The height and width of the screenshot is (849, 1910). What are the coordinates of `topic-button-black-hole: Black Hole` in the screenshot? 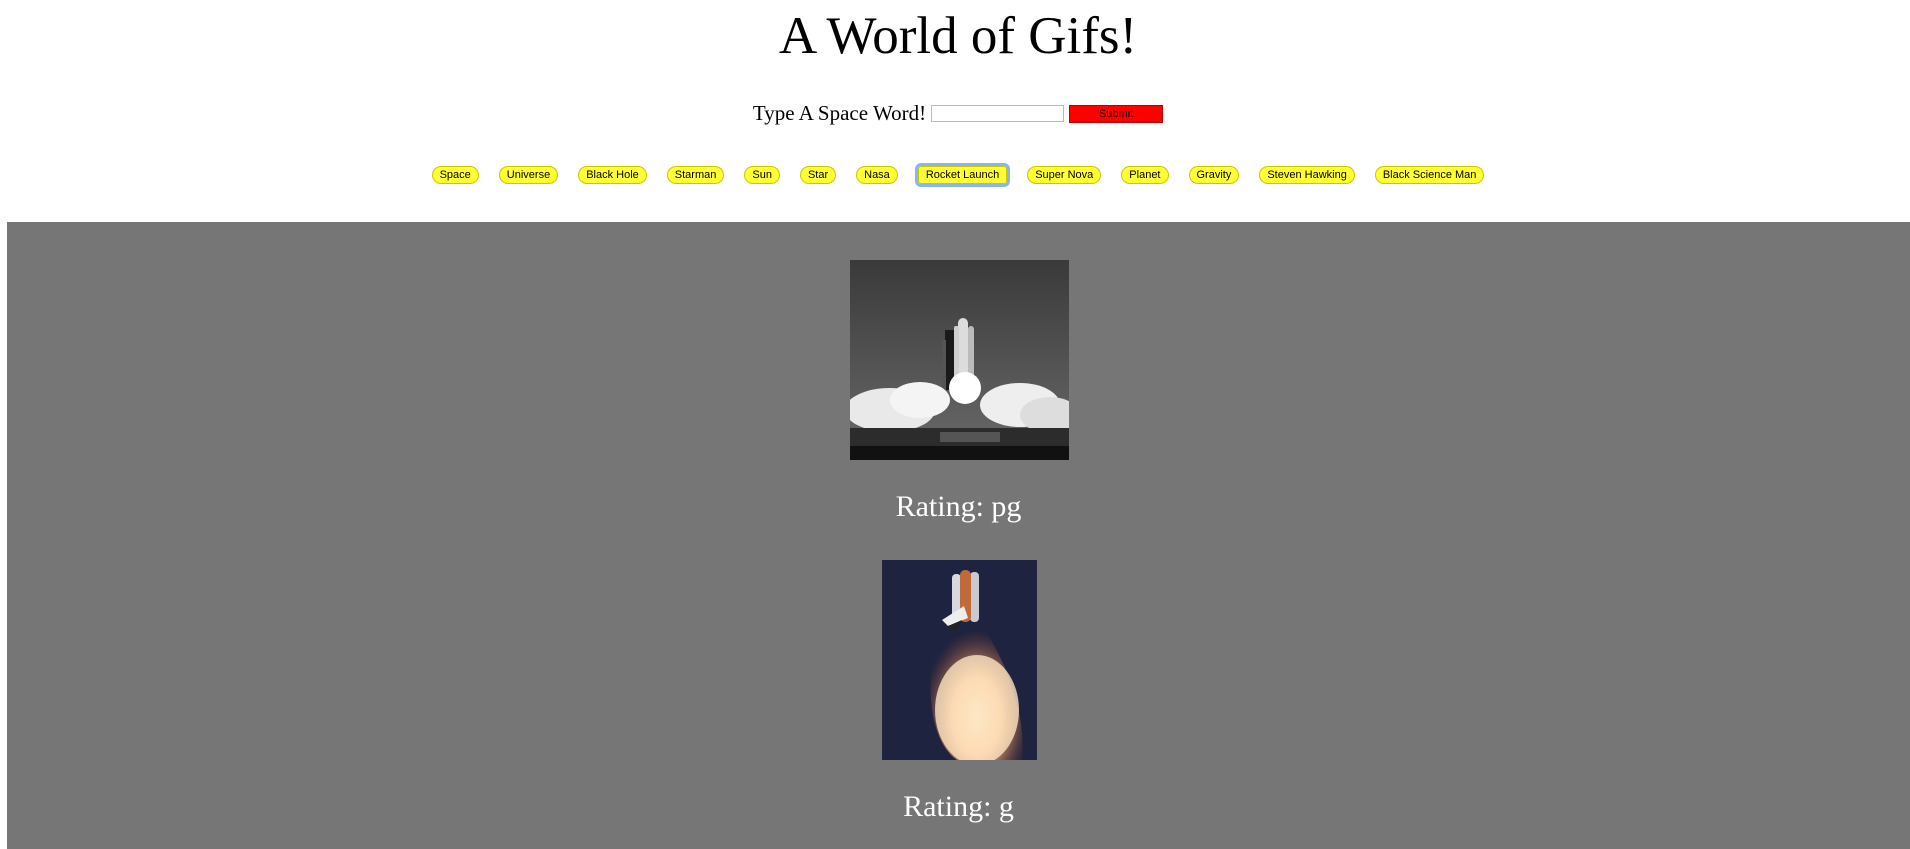 It's located at (612, 175).